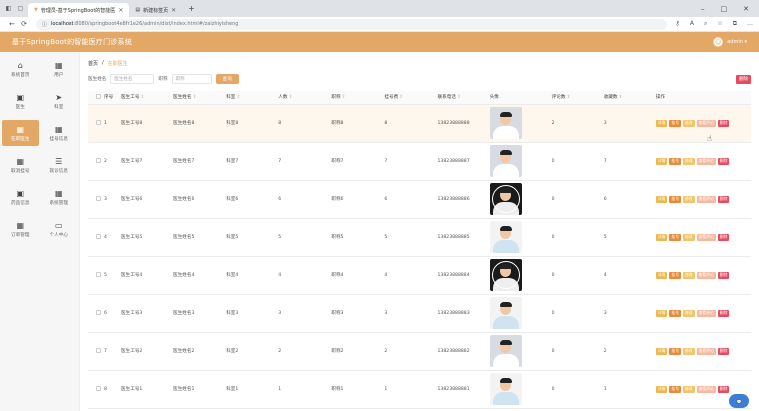 Image resolution: width=759 pixels, height=411 pixels. Describe the element at coordinates (719, 24) in the screenshot. I see `favorite-star-icon: ☆` at that location.